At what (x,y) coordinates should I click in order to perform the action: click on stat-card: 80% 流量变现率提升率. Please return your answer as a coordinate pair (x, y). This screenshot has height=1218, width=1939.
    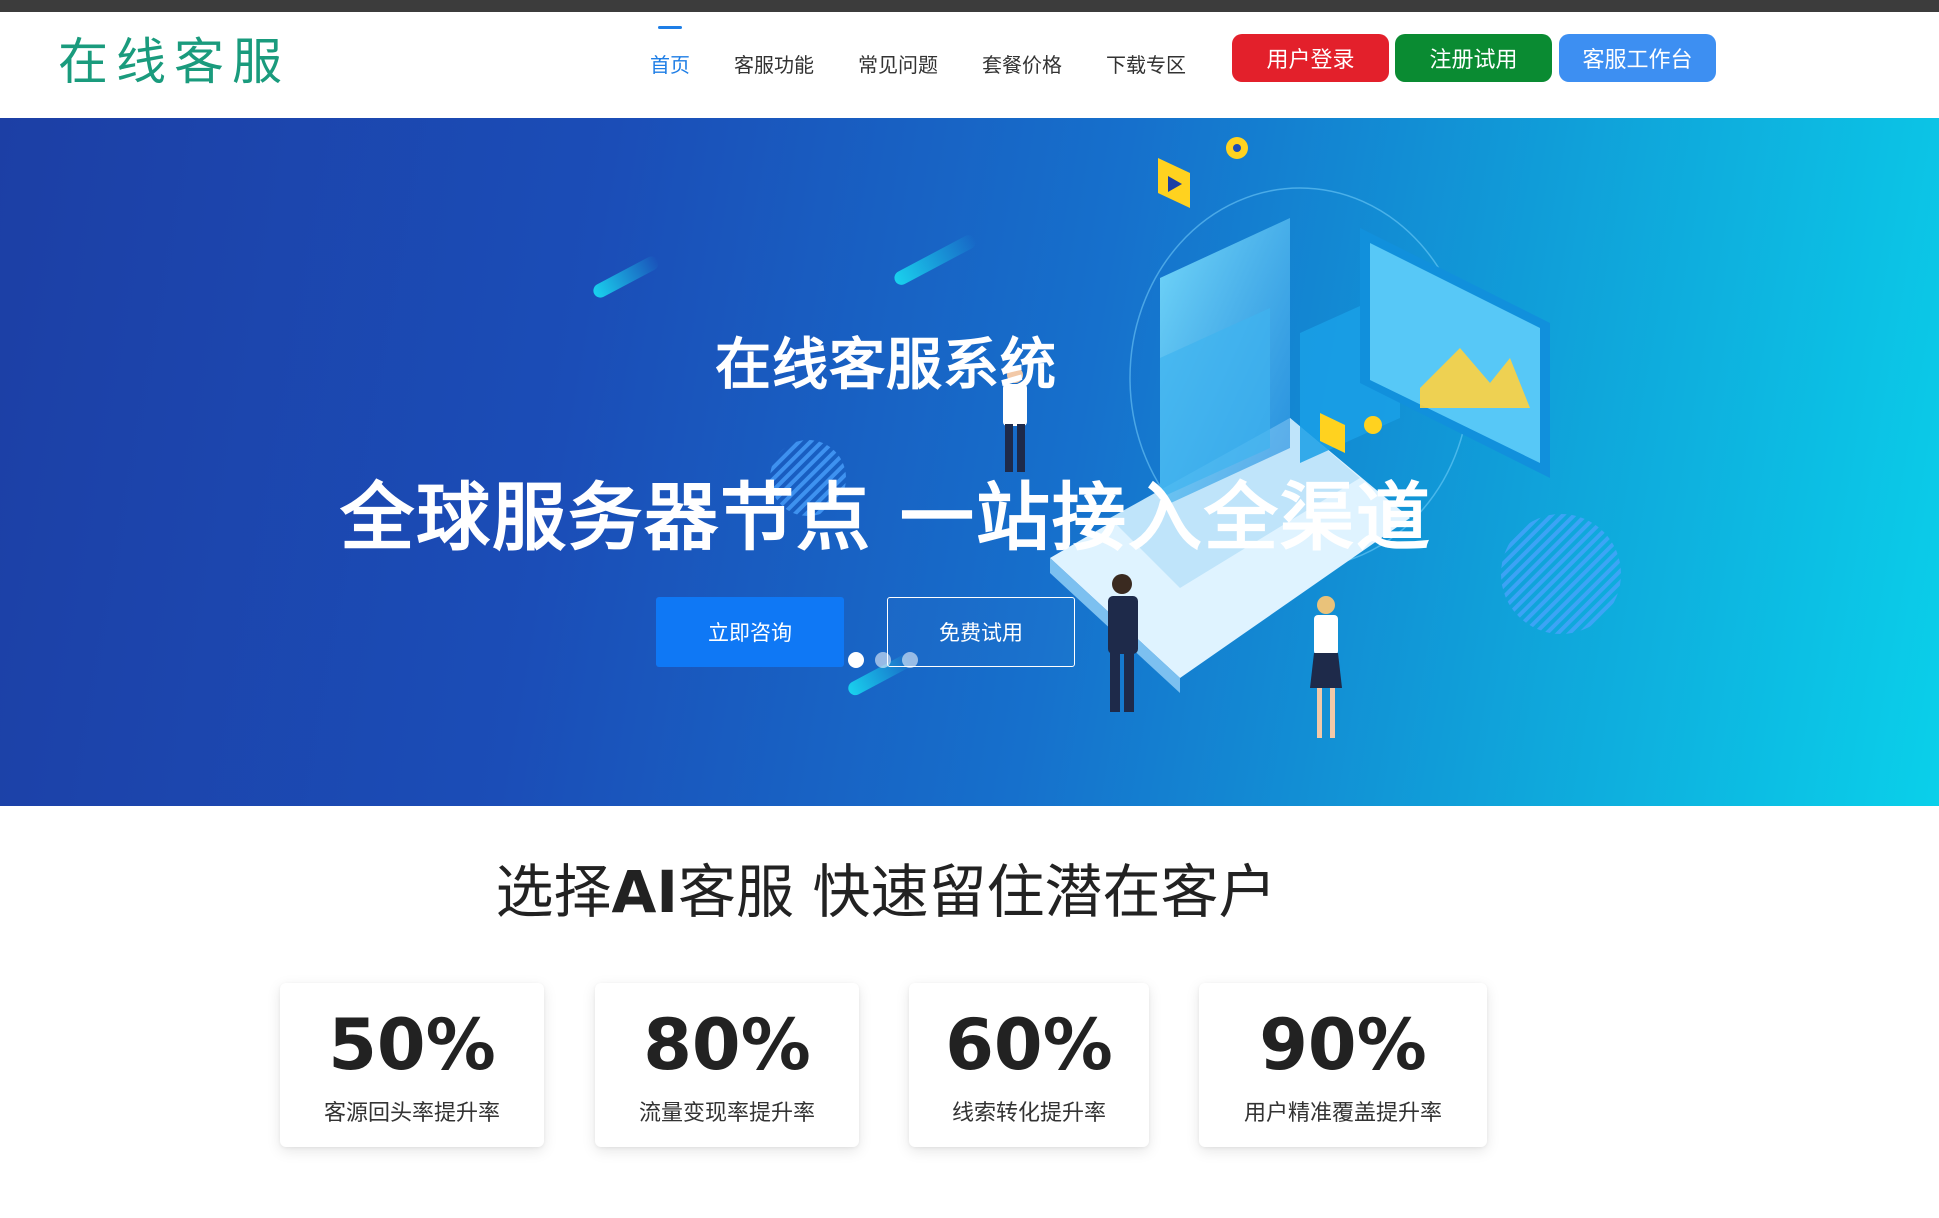
    Looking at the image, I should click on (727, 1065).